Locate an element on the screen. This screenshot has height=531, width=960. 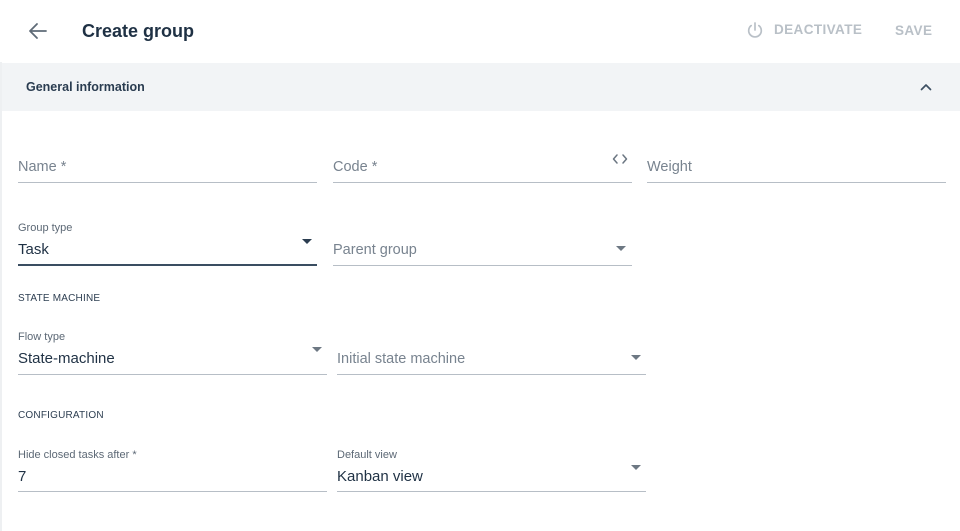
section-title: General information is located at coordinates (85, 87).